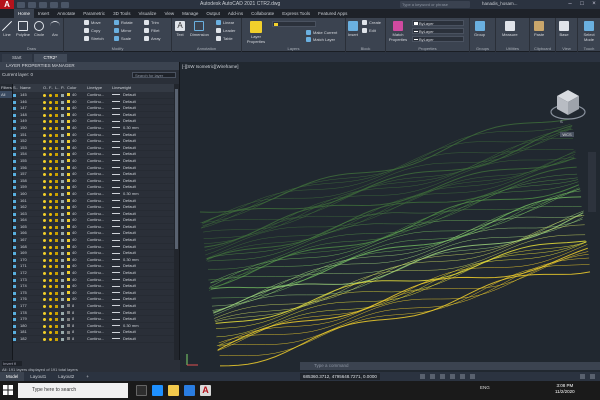 The height and width of the screenshot is (400, 600). What do you see at coordinates (568, 106) in the screenshot?
I see `viewcube-icon: S` at bounding box center [568, 106].